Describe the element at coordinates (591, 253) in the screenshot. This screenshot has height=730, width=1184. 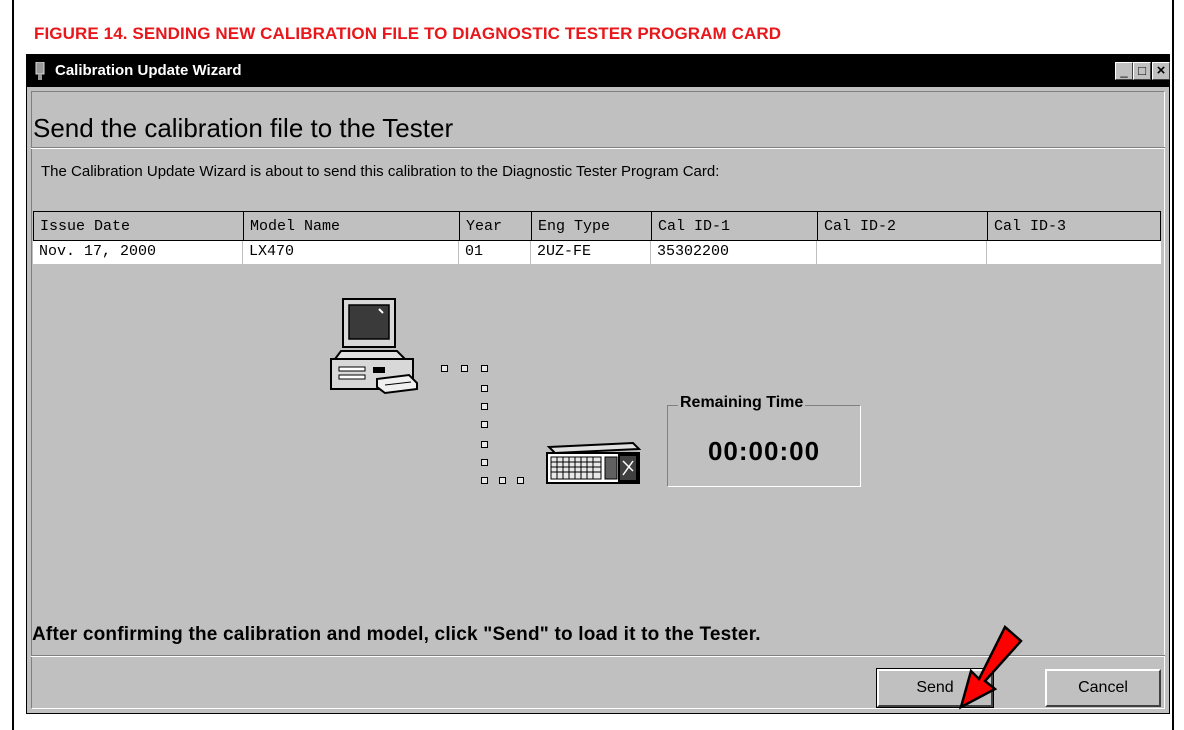
I see `cell-eng-type: 2UZ-FE` at that location.